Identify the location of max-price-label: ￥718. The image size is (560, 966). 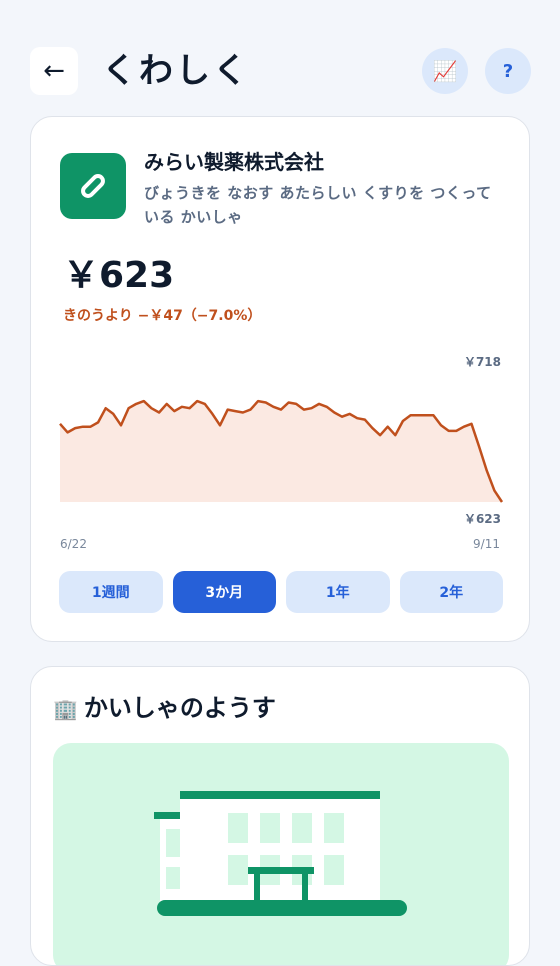
(482, 362).